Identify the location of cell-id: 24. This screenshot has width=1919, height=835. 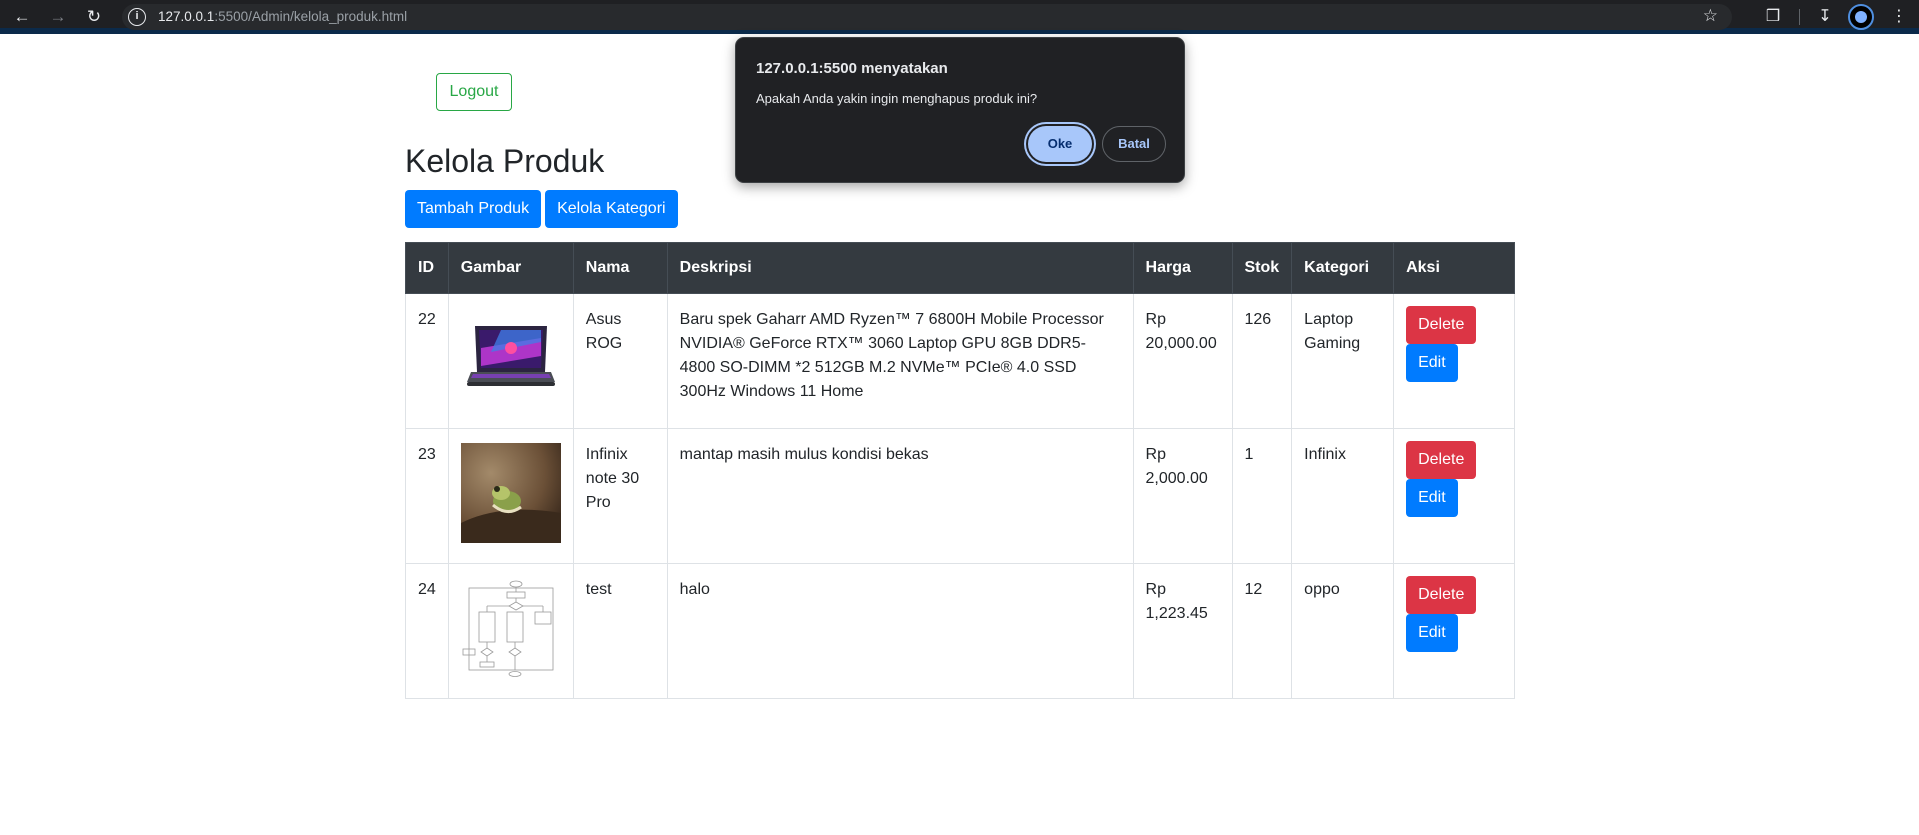
(427, 631).